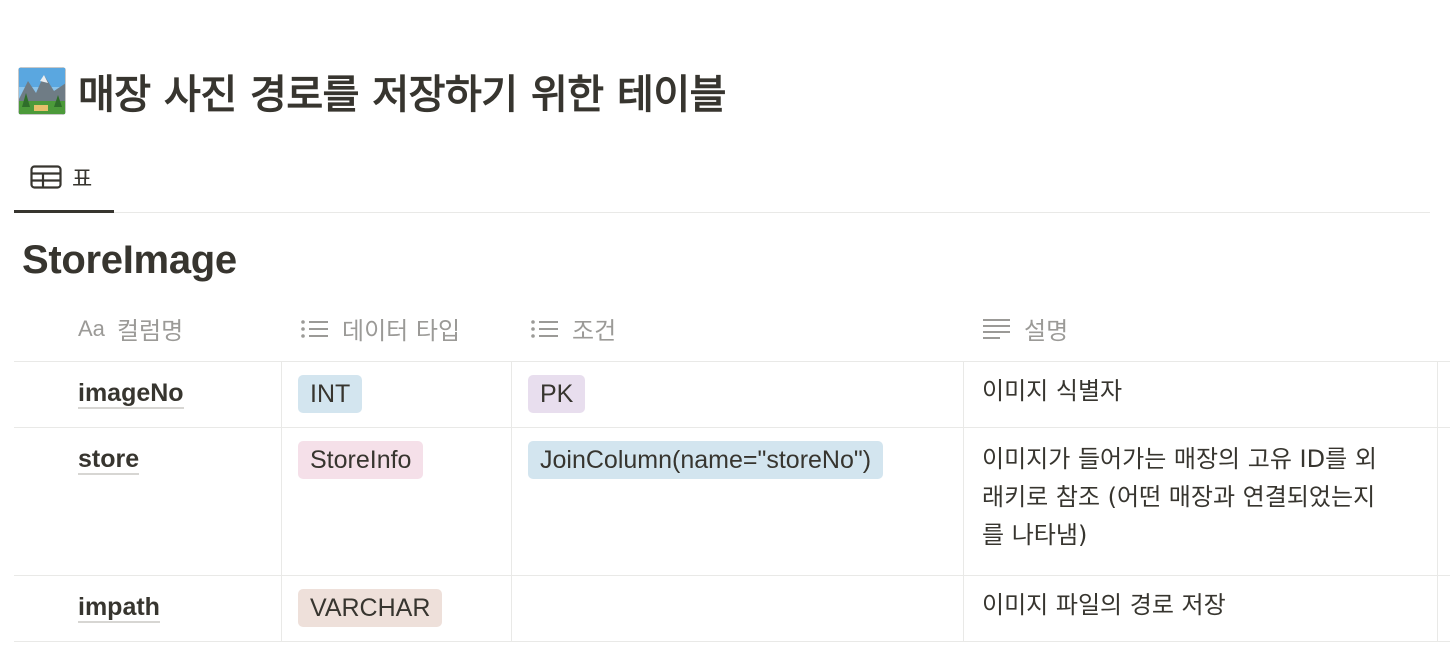 The height and width of the screenshot is (650, 1450). What do you see at coordinates (997, 329) in the screenshot?
I see `text-lines-icon` at bounding box center [997, 329].